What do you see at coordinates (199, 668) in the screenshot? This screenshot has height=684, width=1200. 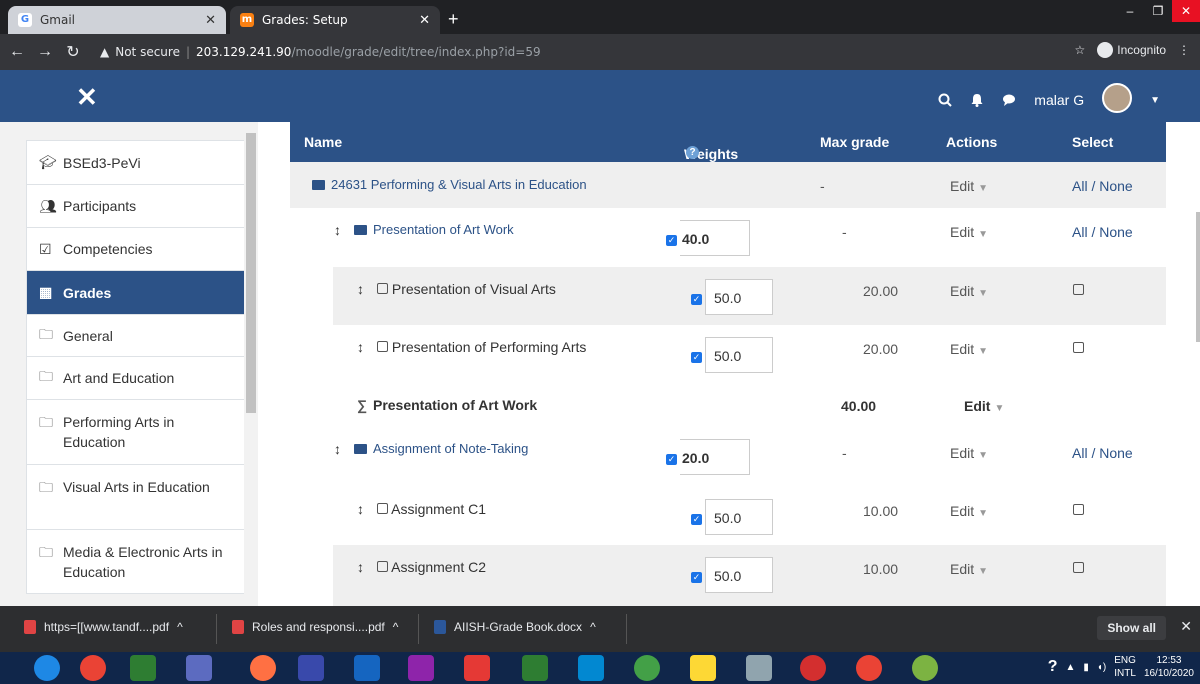 I see `word-icon` at bounding box center [199, 668].